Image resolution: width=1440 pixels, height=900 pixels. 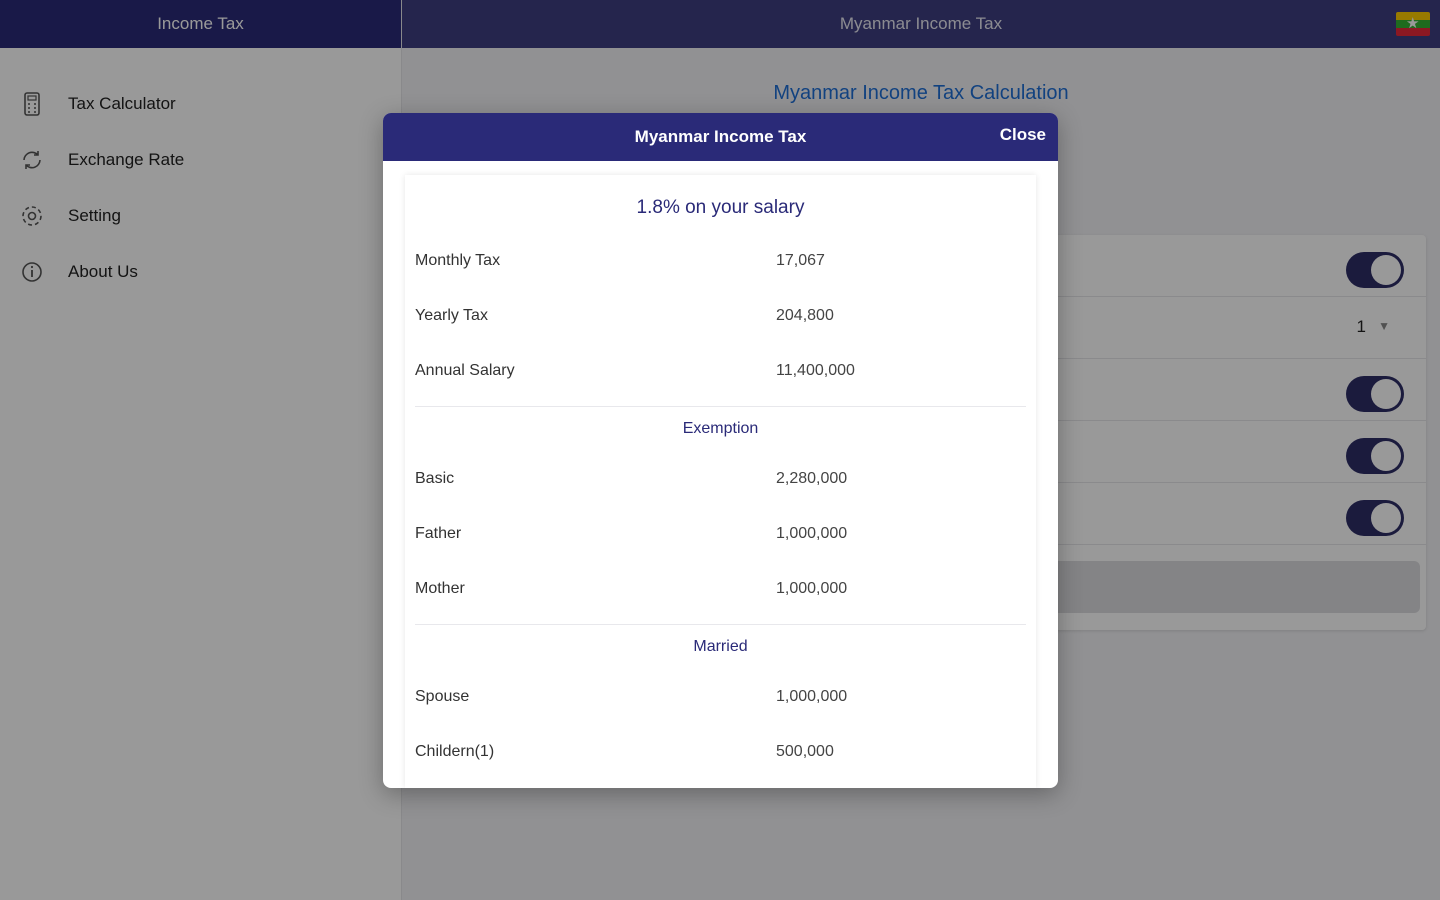 I want to click on married-row-spouse: Spouse 1,000,000, so click(x=720, y=696).